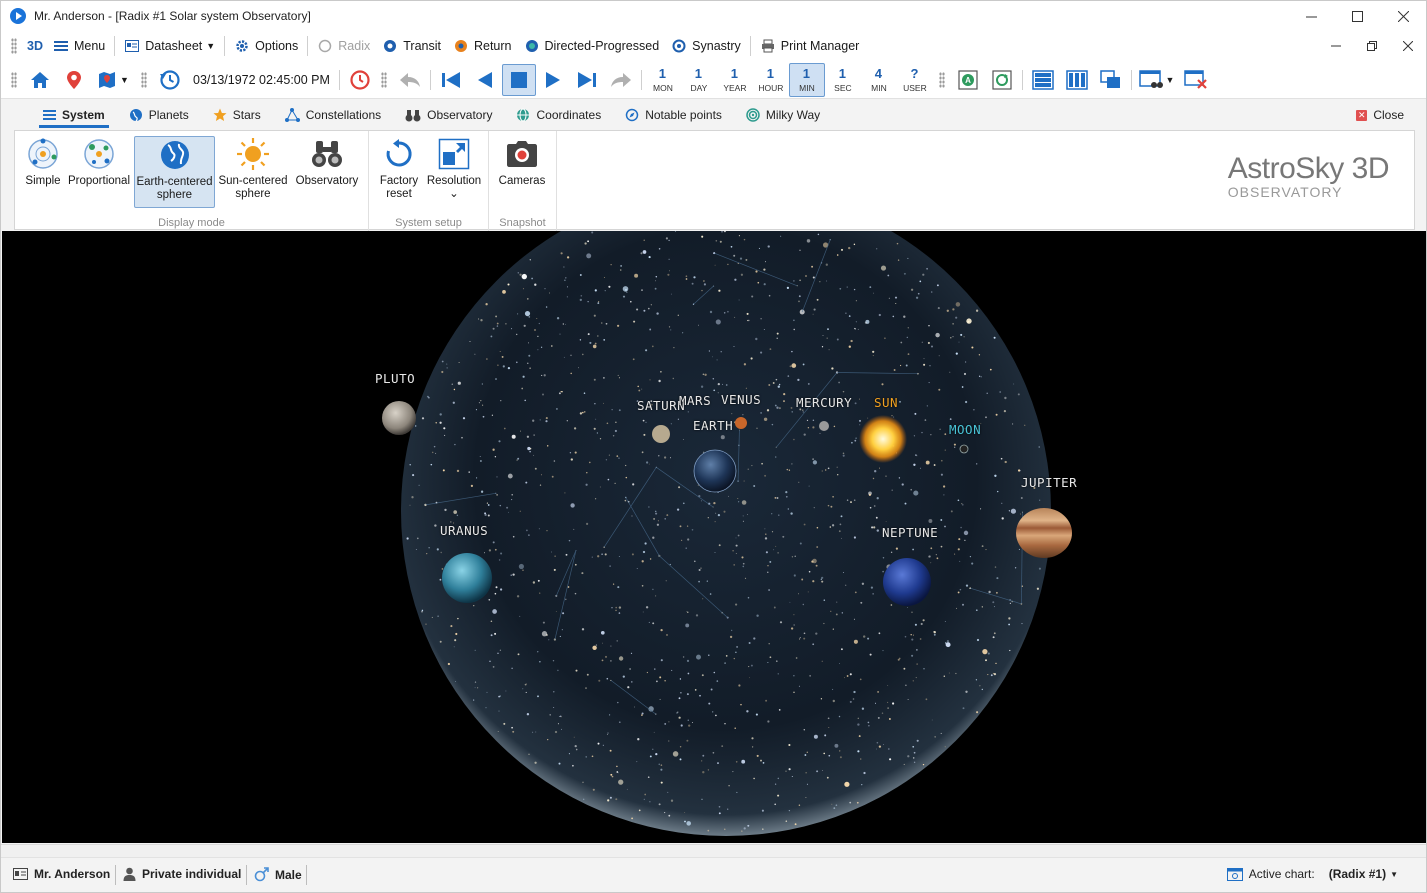 This screenshot has height=893, width=1427. I want to click on maximize-button, so click(1357, 16).